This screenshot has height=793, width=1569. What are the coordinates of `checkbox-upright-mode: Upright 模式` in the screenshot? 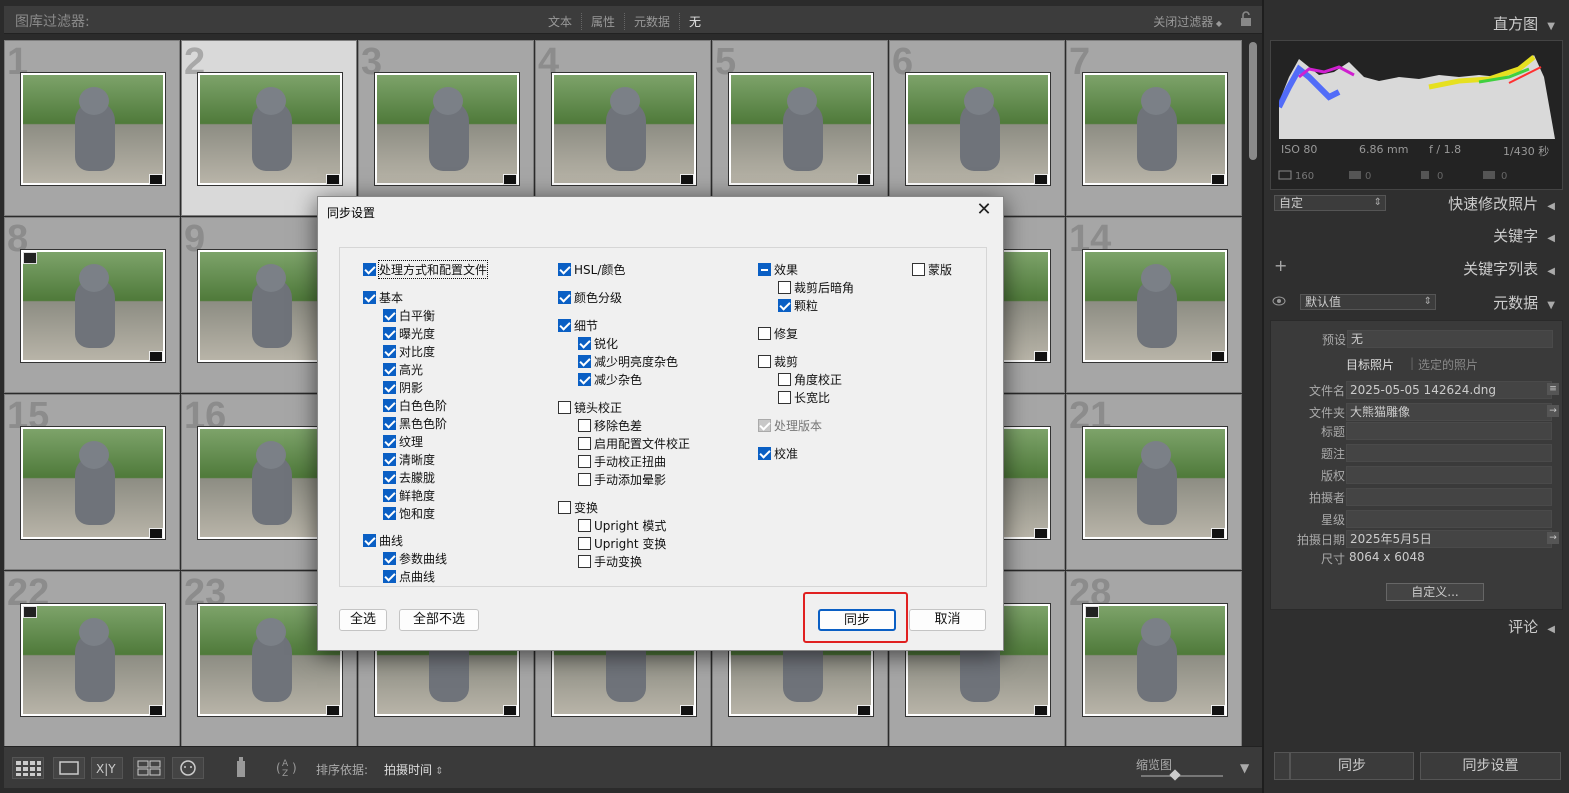 It's located at (622, 525).